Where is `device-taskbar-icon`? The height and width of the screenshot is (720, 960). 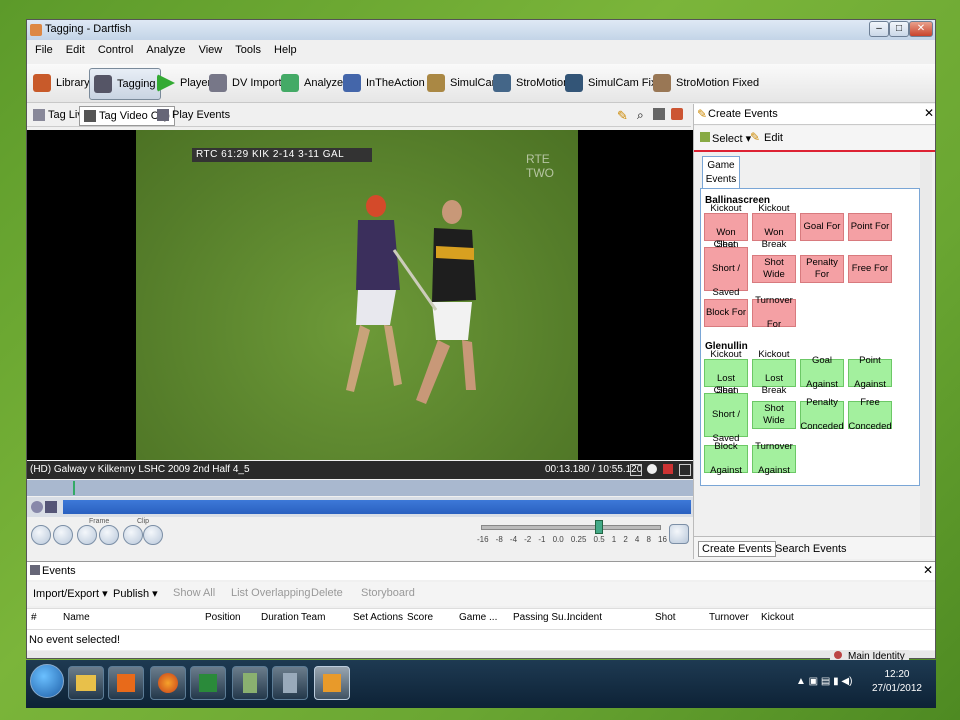 device-taskbar-icon is located at coordinates (250, 683).